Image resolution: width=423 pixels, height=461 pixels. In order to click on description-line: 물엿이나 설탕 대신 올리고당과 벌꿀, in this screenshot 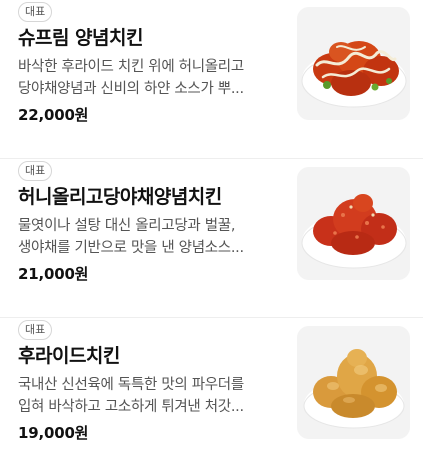, I will do `click(127, 226)`.